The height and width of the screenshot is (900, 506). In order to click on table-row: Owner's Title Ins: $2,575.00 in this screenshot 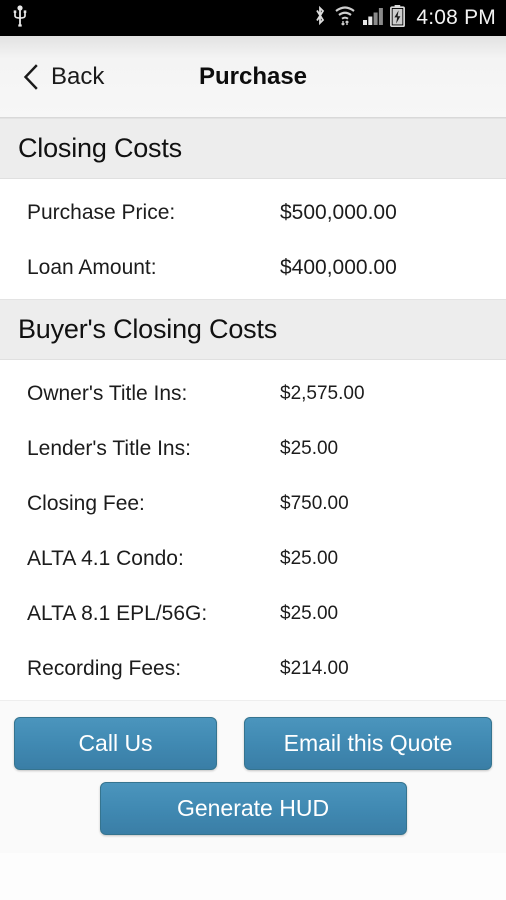, I will do `click(253, 393)`.